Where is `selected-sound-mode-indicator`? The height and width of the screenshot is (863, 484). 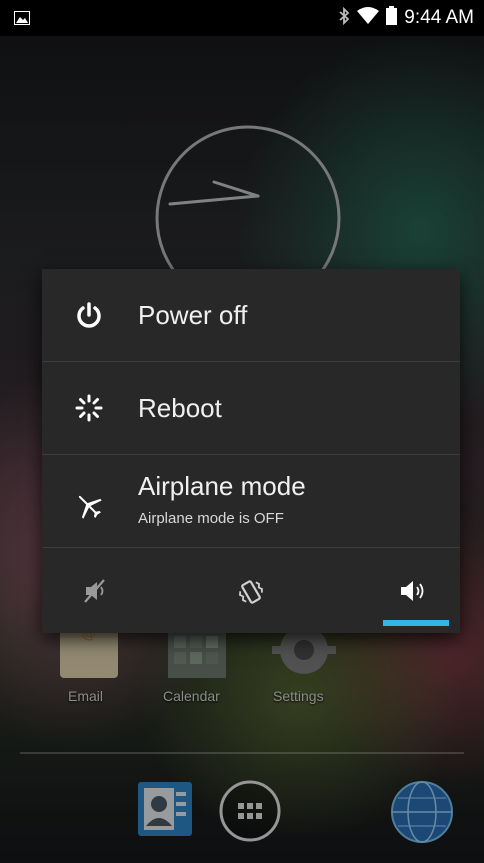
selected-sound-mode-indicator is located at coordinates (416, 623).